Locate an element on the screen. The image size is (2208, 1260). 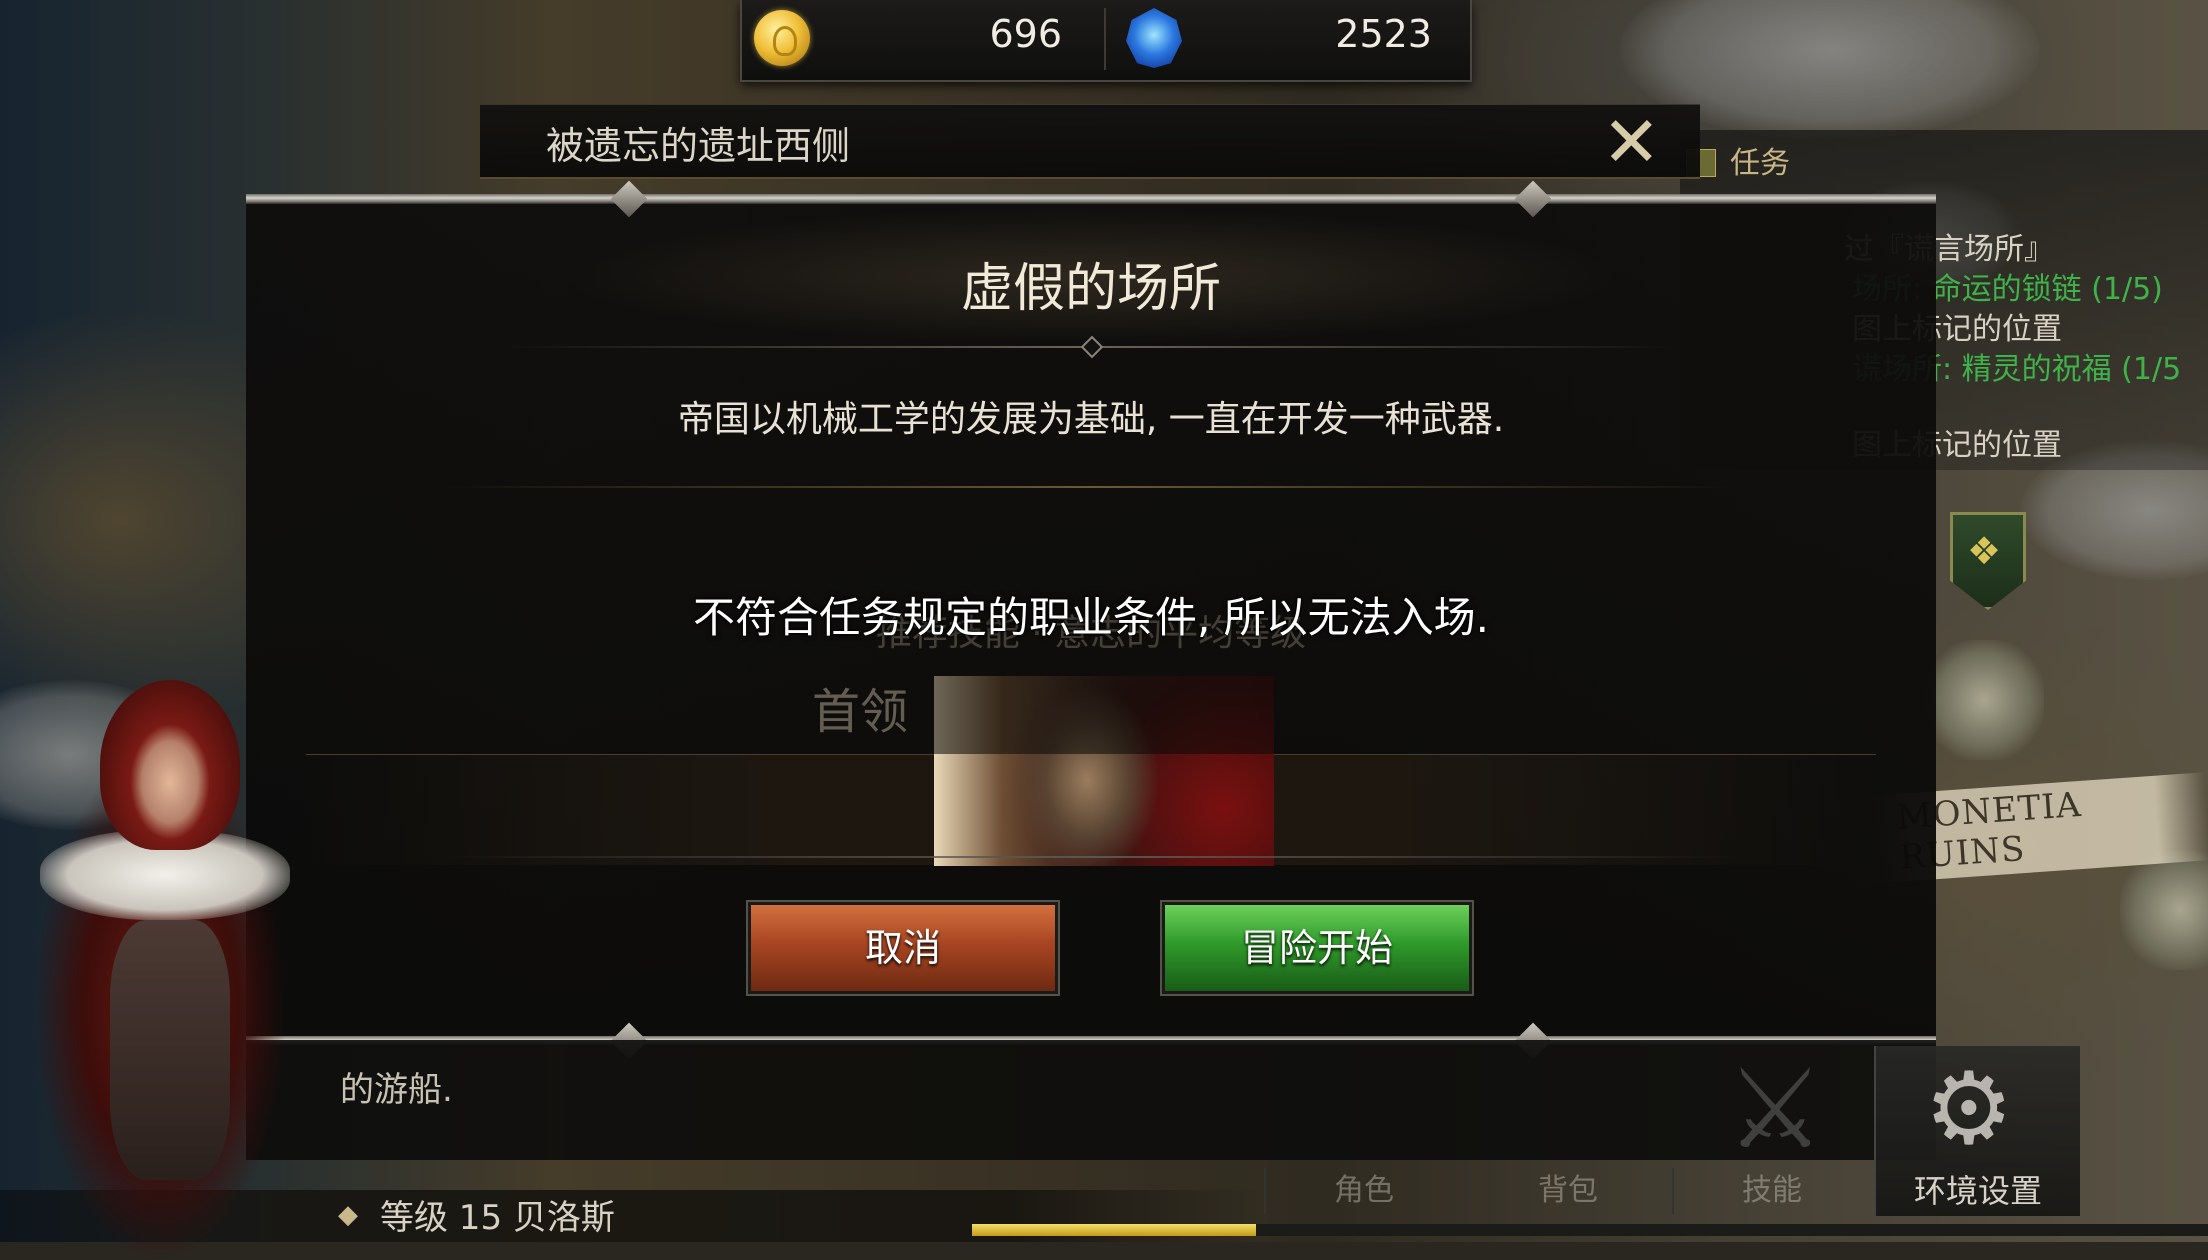
title-band: 虚假的场所 is located at coordinates (1091, 276).